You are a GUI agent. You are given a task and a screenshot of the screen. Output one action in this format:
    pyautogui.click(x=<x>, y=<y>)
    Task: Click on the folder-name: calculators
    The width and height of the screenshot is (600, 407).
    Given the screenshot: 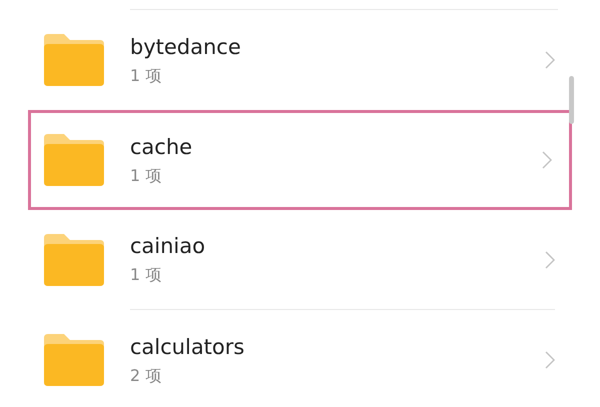 What is the action you would take?
    pyautogui.click(x=188, y=347)
    